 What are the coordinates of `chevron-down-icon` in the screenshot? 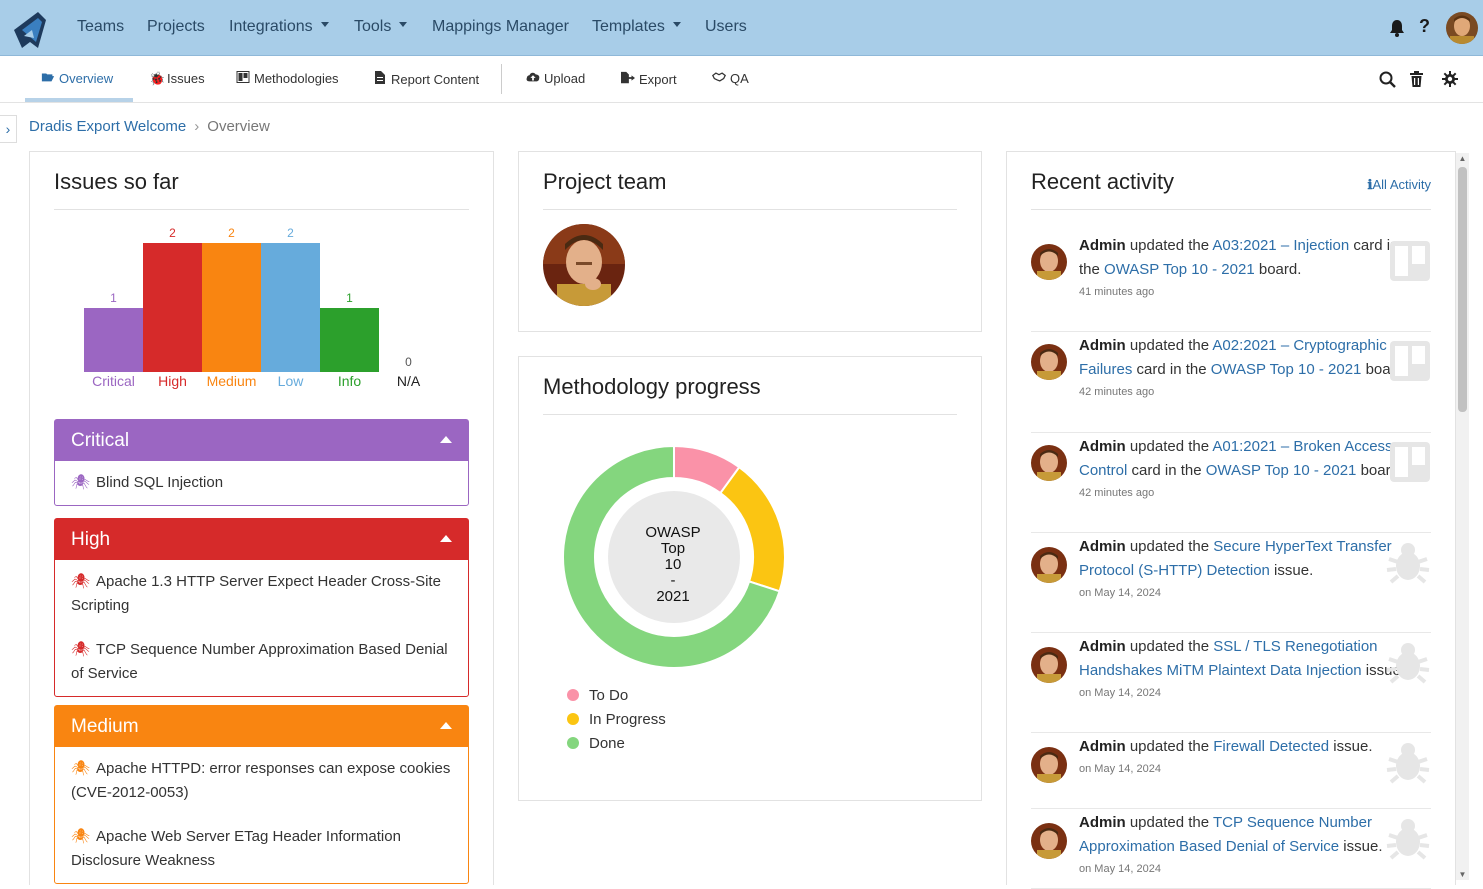 It's located at (403, 25).